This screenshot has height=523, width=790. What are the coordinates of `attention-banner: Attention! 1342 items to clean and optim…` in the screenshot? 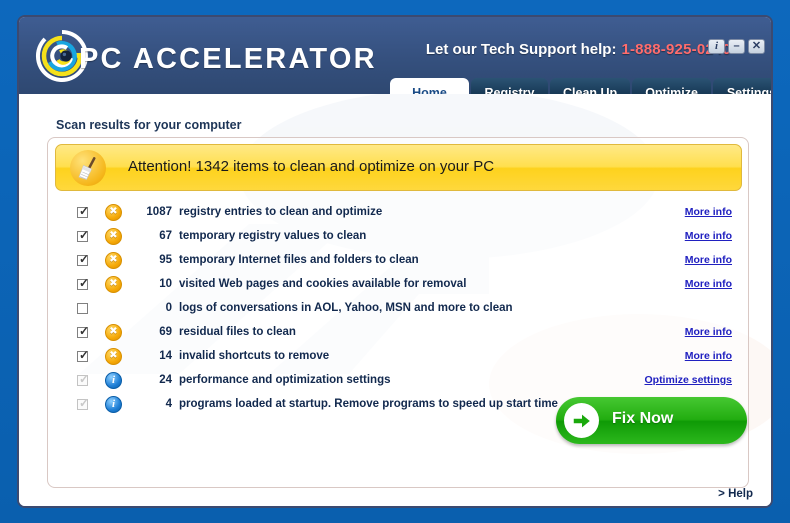 It's located at (398, 167).